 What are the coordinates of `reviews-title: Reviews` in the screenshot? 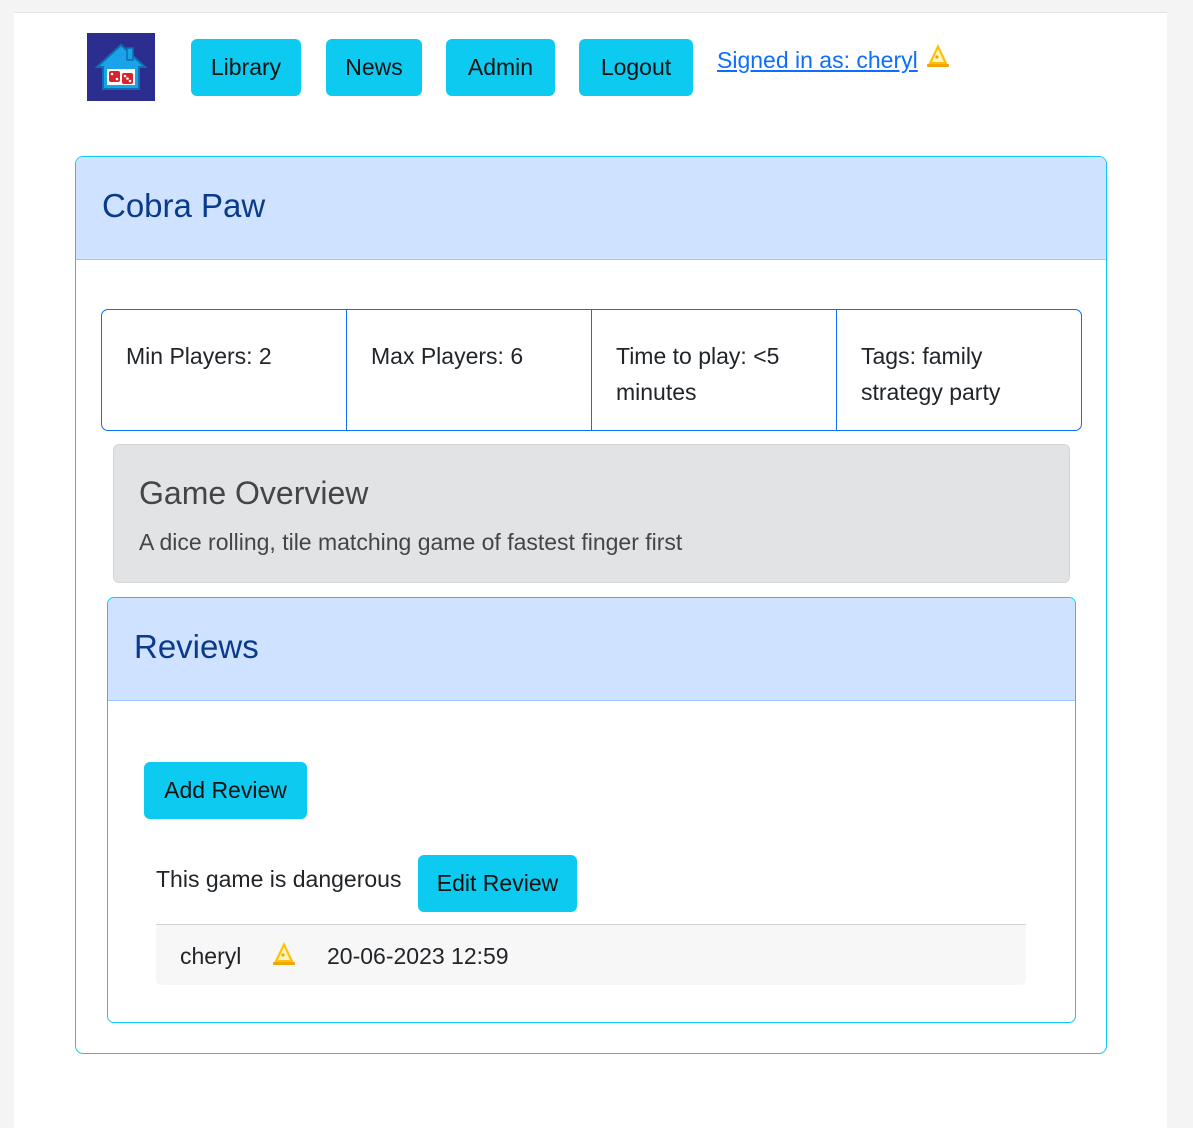 It's located at (196, 646).